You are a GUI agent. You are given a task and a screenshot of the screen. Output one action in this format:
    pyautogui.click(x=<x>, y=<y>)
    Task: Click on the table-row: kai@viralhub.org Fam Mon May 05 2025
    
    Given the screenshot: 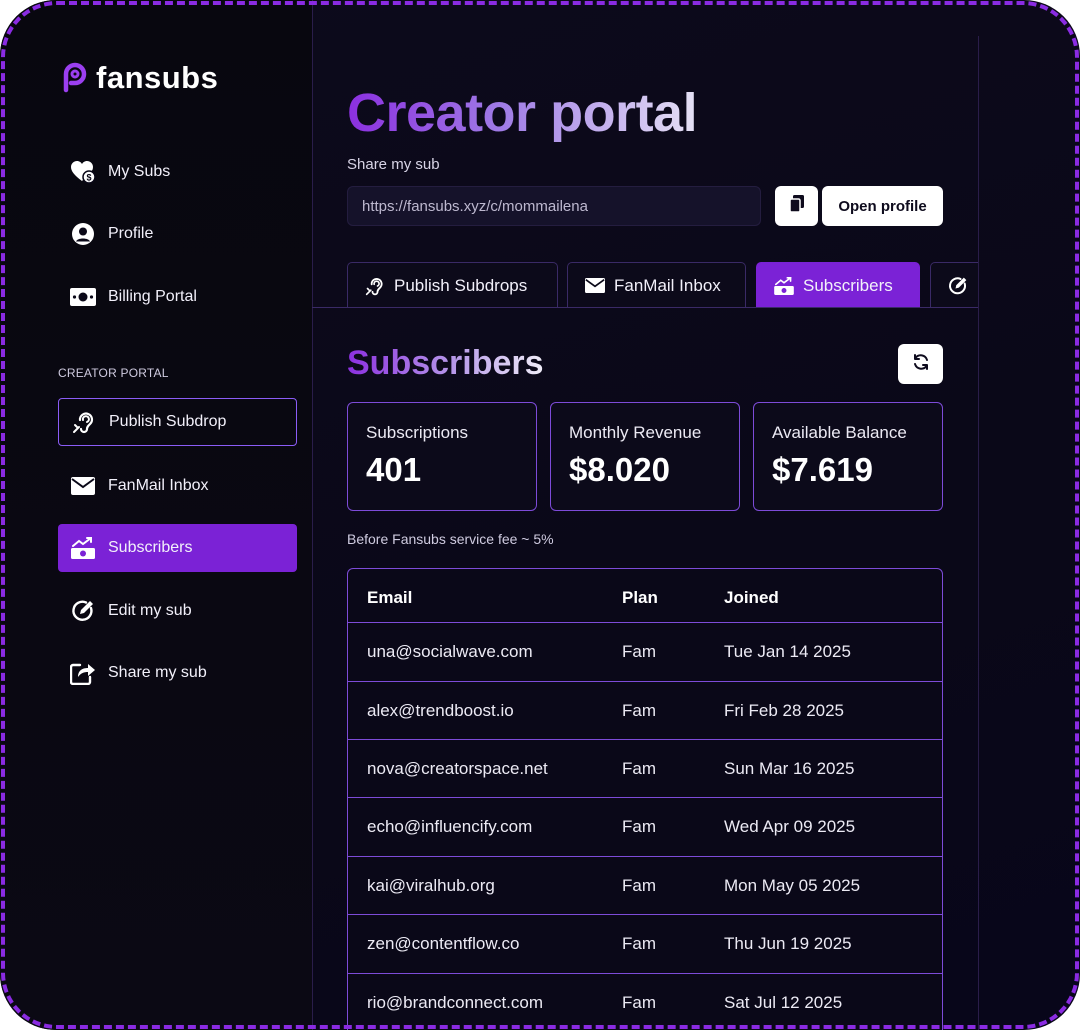 What is the action you would take?
    pyautogui.click(x=645, y=886)
    